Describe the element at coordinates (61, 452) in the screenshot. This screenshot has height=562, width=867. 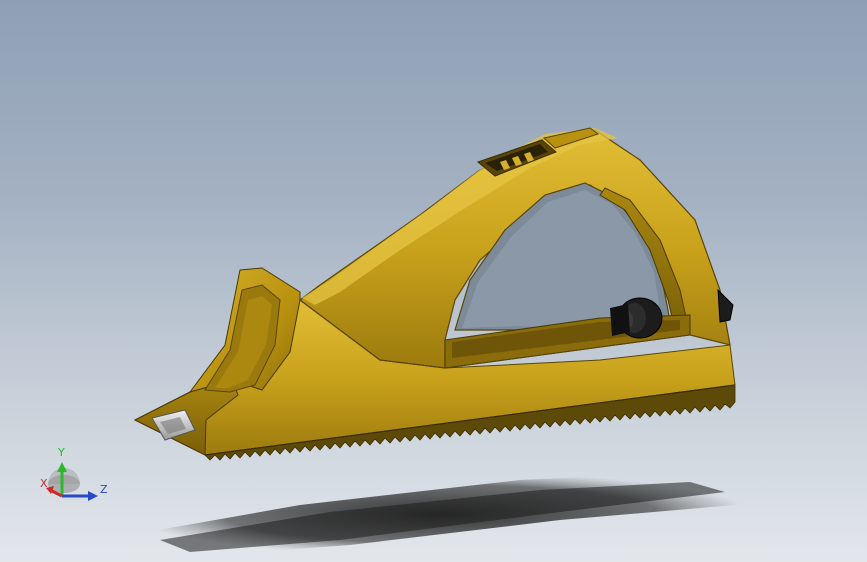
I see `y-axis-label: Y` at that location.